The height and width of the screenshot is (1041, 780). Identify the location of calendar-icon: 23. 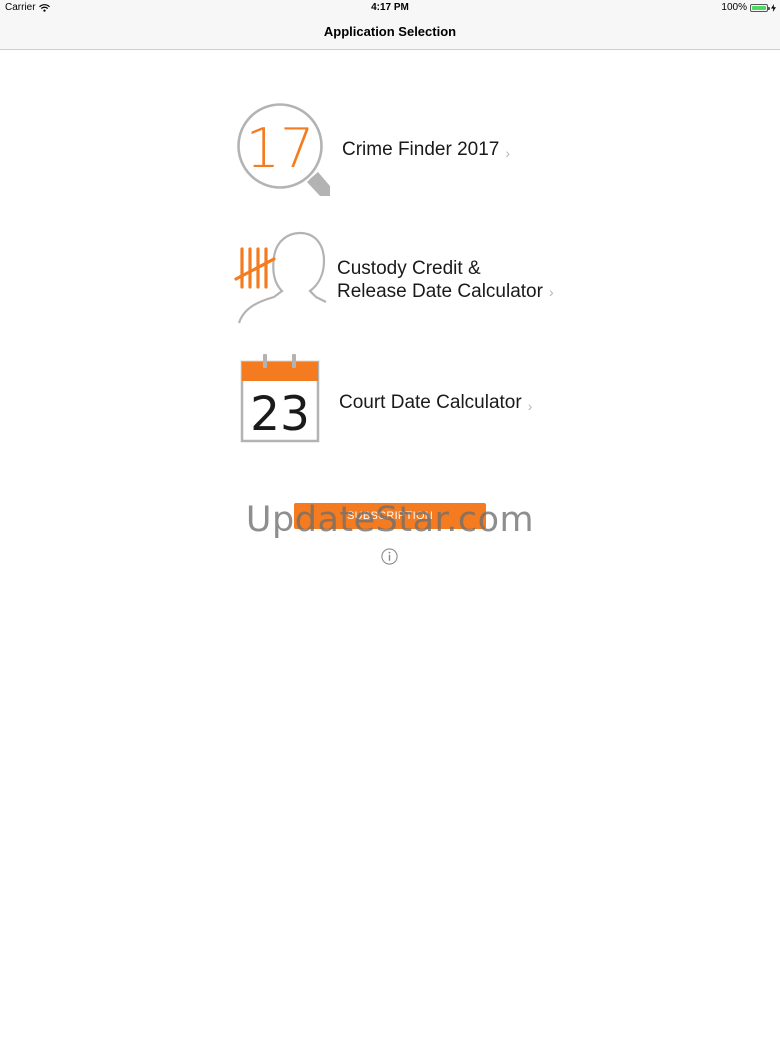
(280, 398).